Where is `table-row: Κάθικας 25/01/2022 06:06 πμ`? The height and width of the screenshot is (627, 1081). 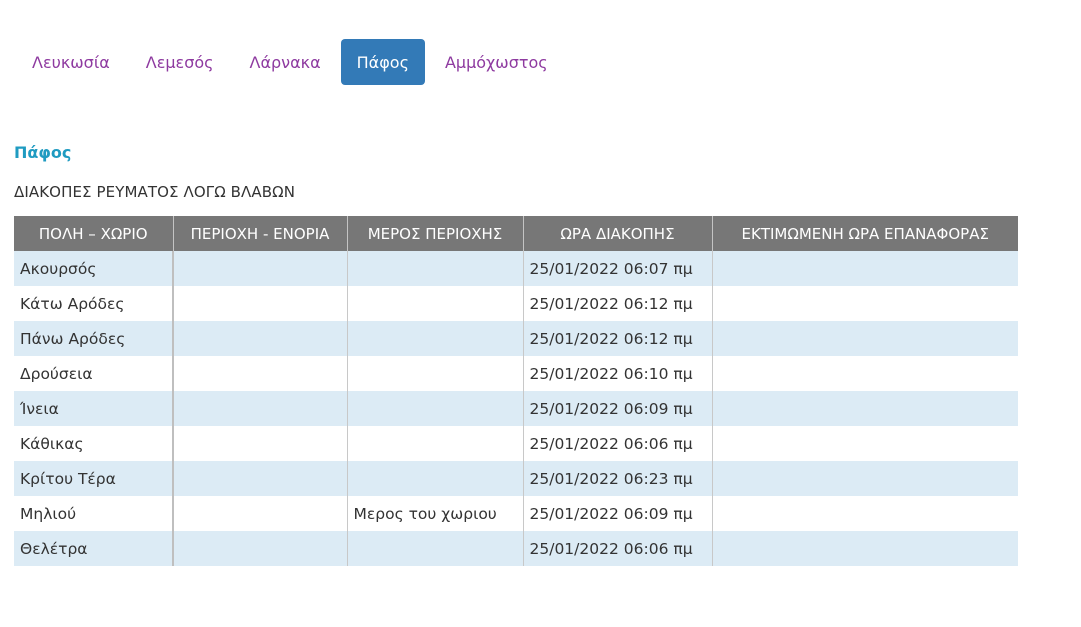
table-row: Κάθικας 25/01/2022 06:06 πμ is located at coordinates (516, 443).